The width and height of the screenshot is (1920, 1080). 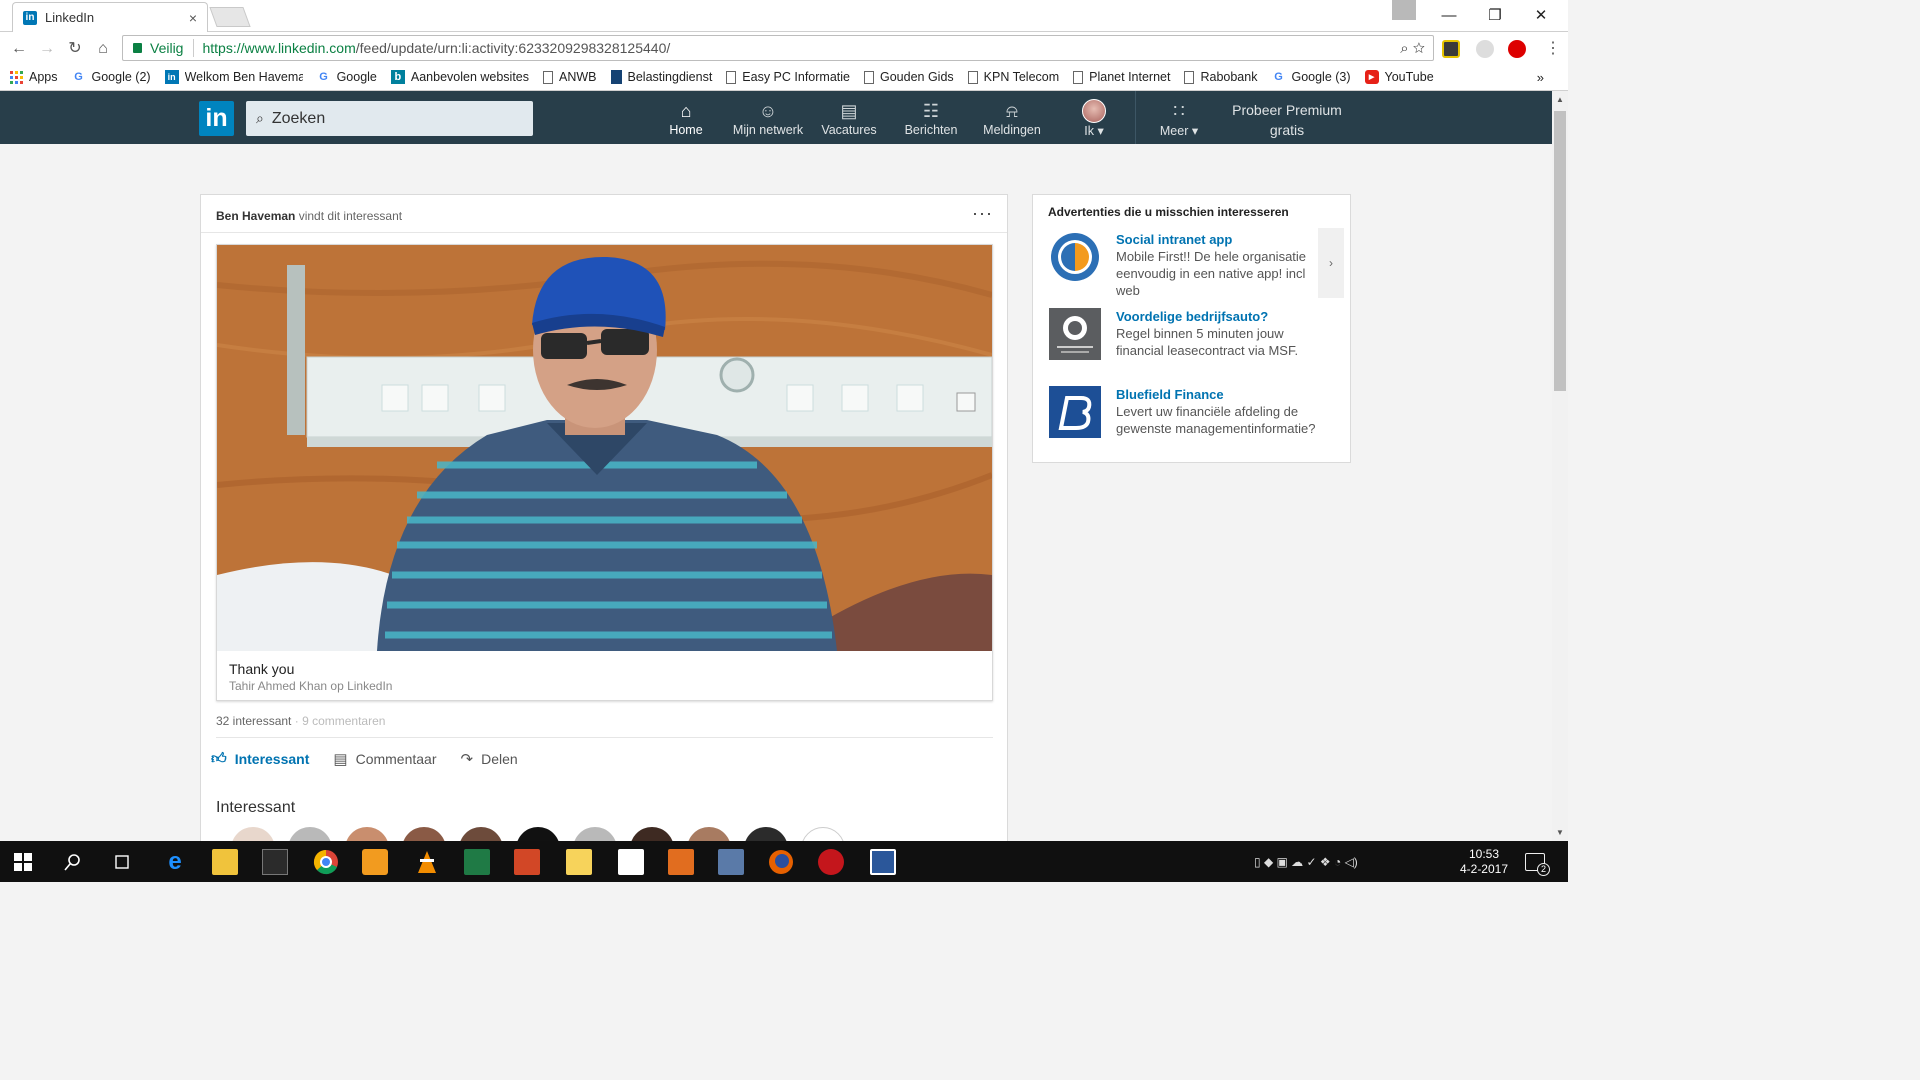 I want to click on powerpoint-icon, so click(x=527, y=862).